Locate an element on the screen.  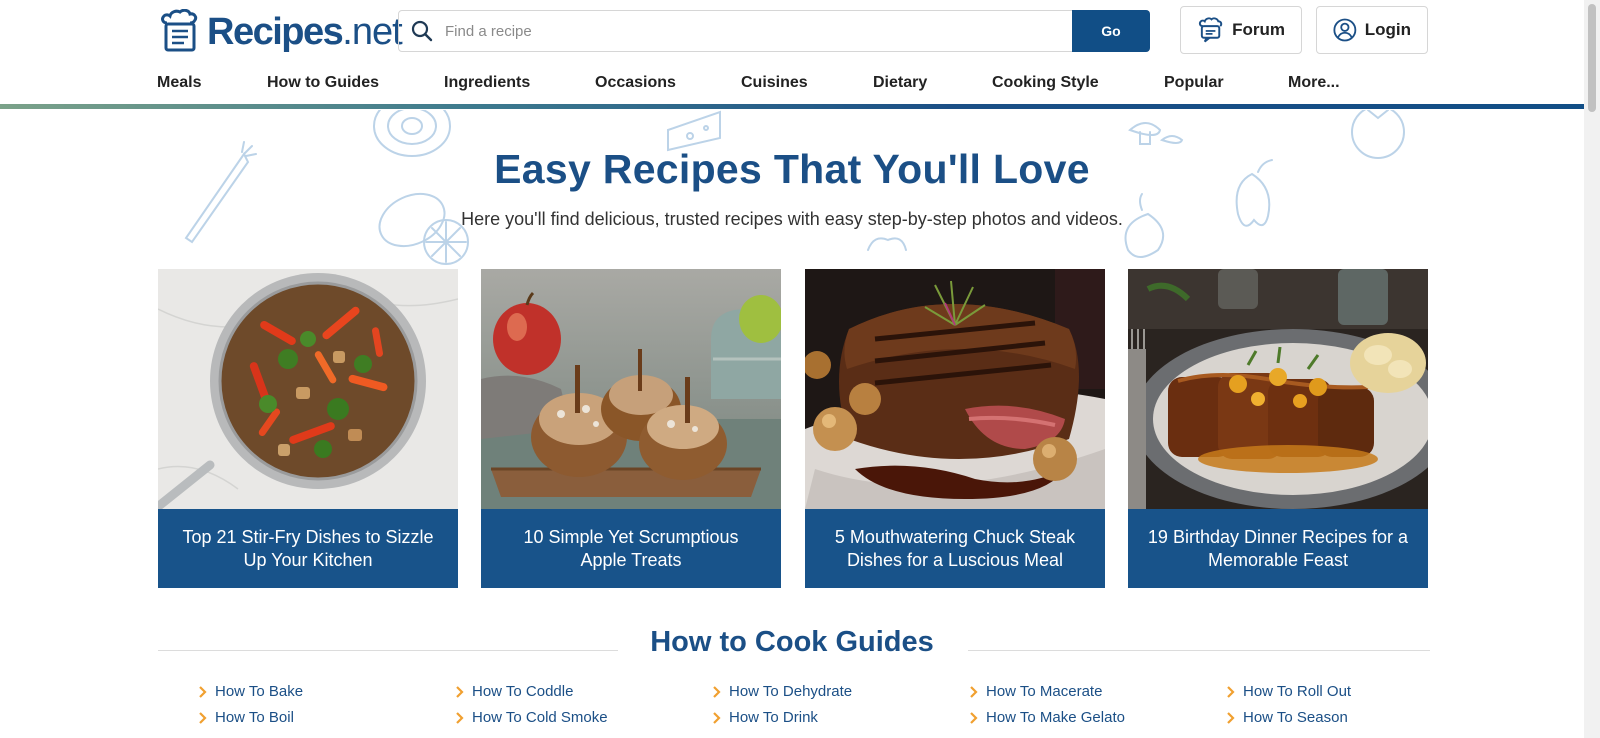
guide-link-label: How To Dehydrate is located at coordinates (791, 691).